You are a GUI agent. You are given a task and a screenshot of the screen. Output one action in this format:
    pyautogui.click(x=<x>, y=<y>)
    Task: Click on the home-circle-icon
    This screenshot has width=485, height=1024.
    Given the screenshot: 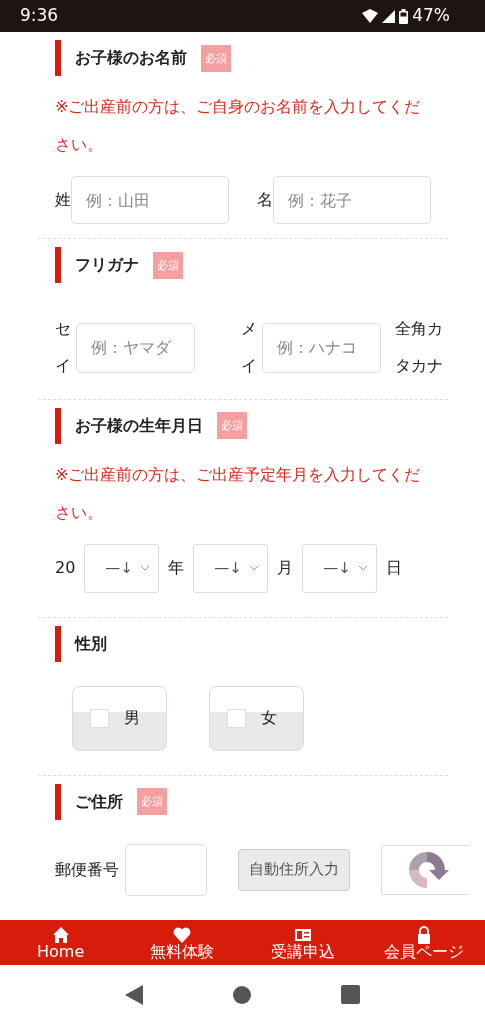 What is the action you would take?
    pyautogui.click(x=242, y=994)
    